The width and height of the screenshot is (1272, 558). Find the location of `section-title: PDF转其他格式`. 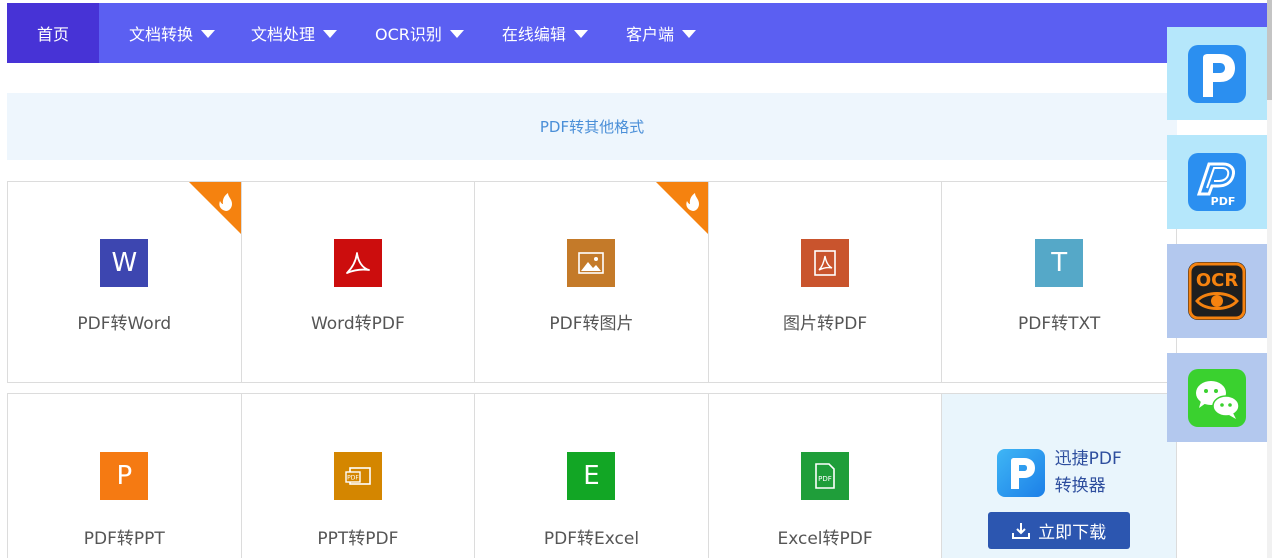

section-title: PDF转其他格式 is located at coordinates (592, 127).